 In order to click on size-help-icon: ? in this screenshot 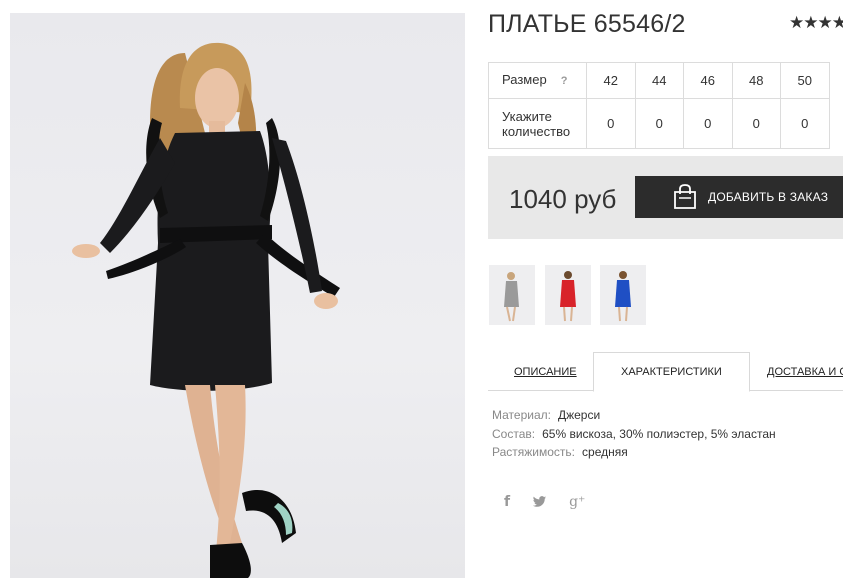, I will do `click(564, 81)`.